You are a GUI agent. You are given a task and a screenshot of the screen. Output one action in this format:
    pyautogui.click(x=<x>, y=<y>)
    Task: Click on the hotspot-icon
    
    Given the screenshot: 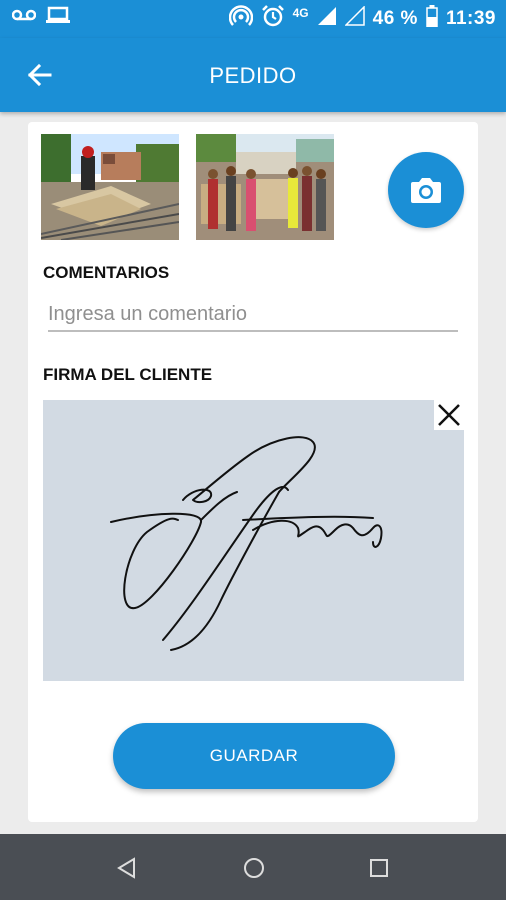 What is the action you would take?
    pyautogui.click(x=240, y=18)
    